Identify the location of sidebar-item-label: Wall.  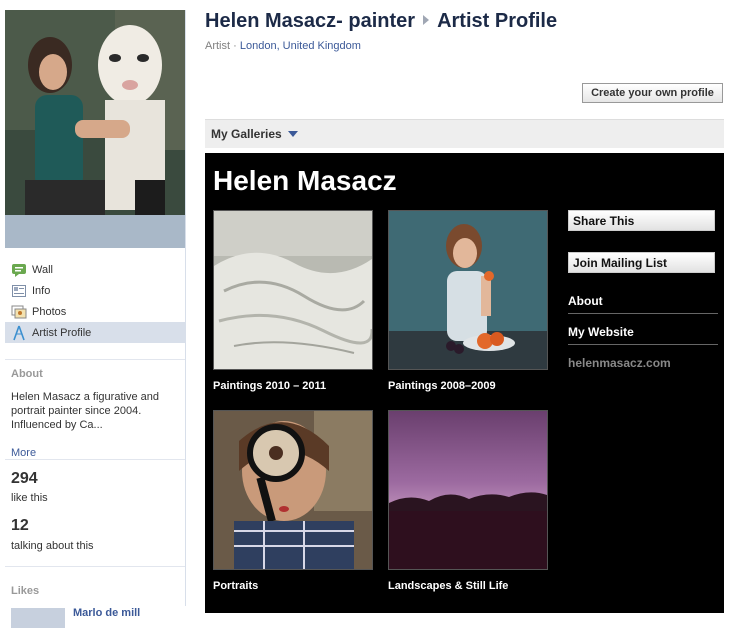
(42, 269).